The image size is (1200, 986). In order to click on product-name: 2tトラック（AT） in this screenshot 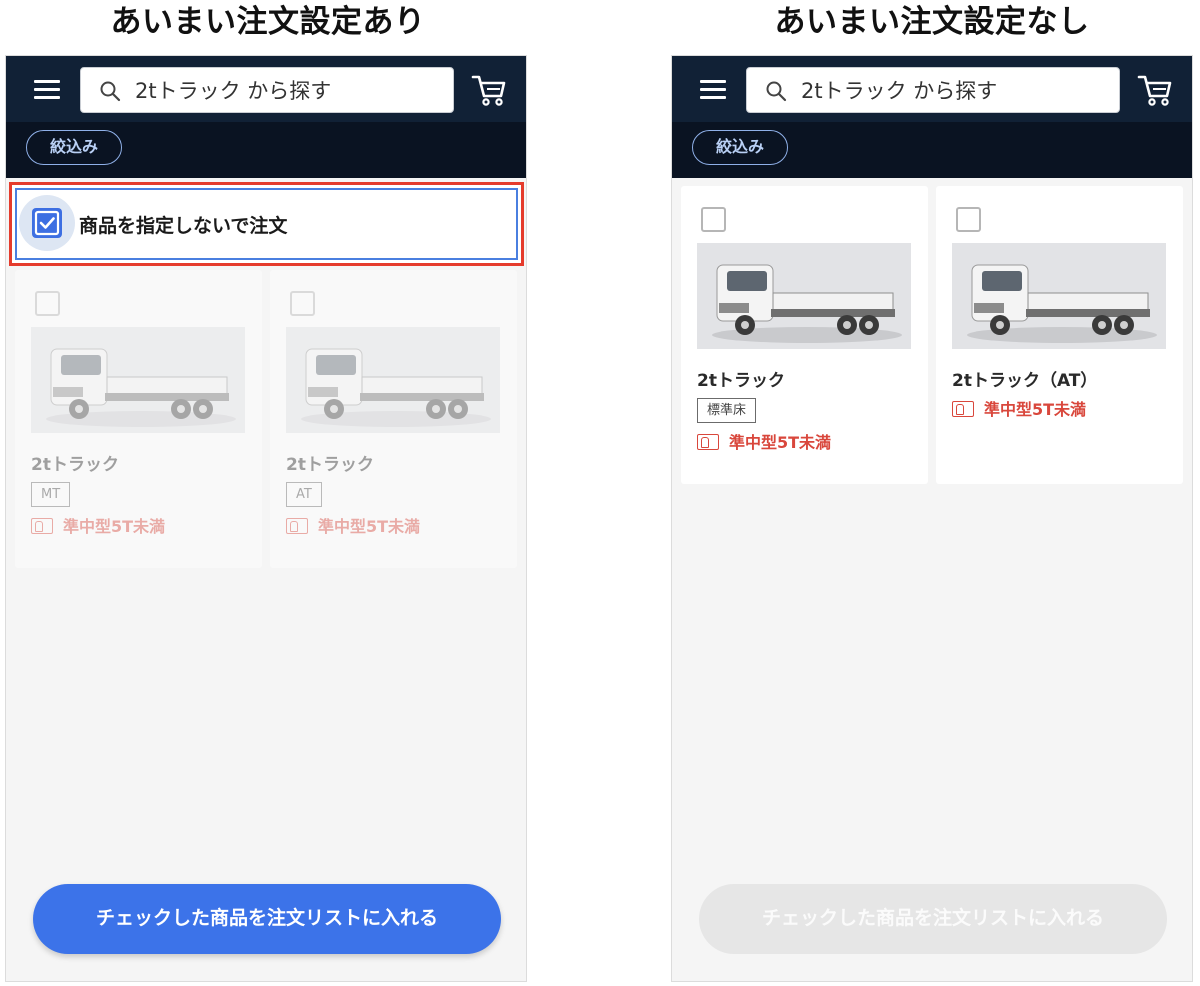, I will do `click(1025, 381)`.